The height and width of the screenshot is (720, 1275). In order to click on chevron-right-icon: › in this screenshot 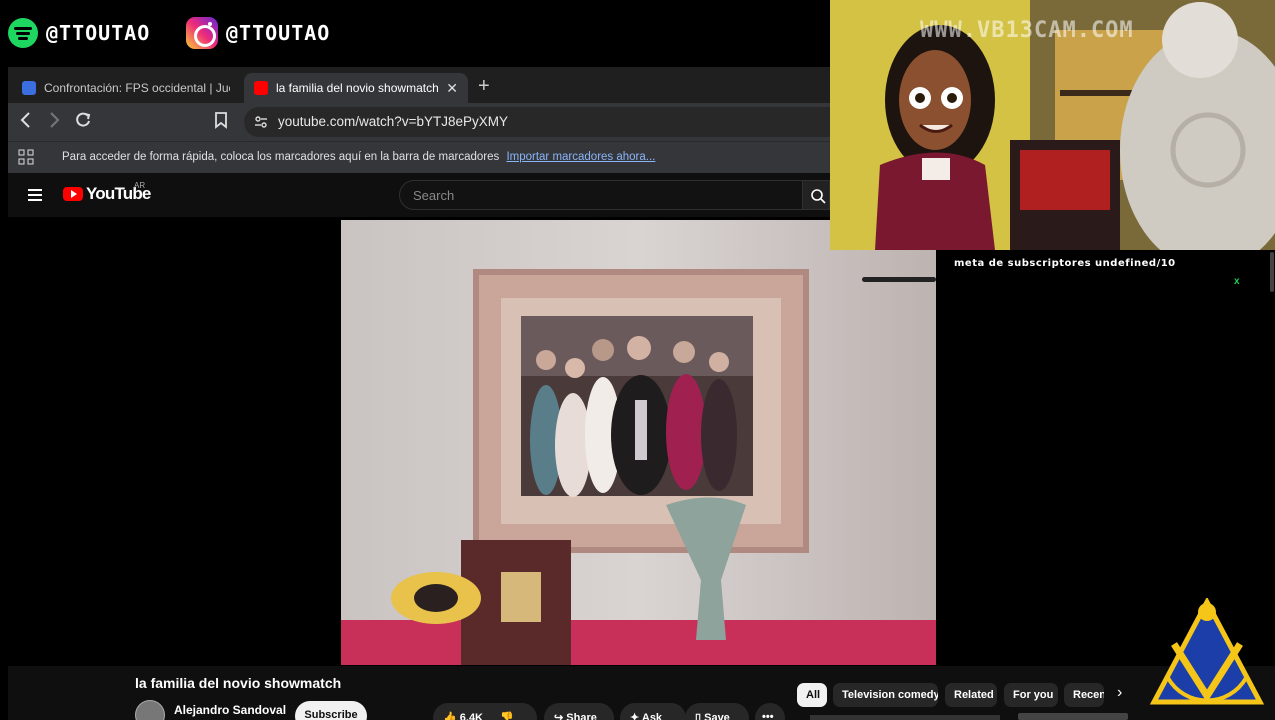, I will do `click(1119, 693)`.